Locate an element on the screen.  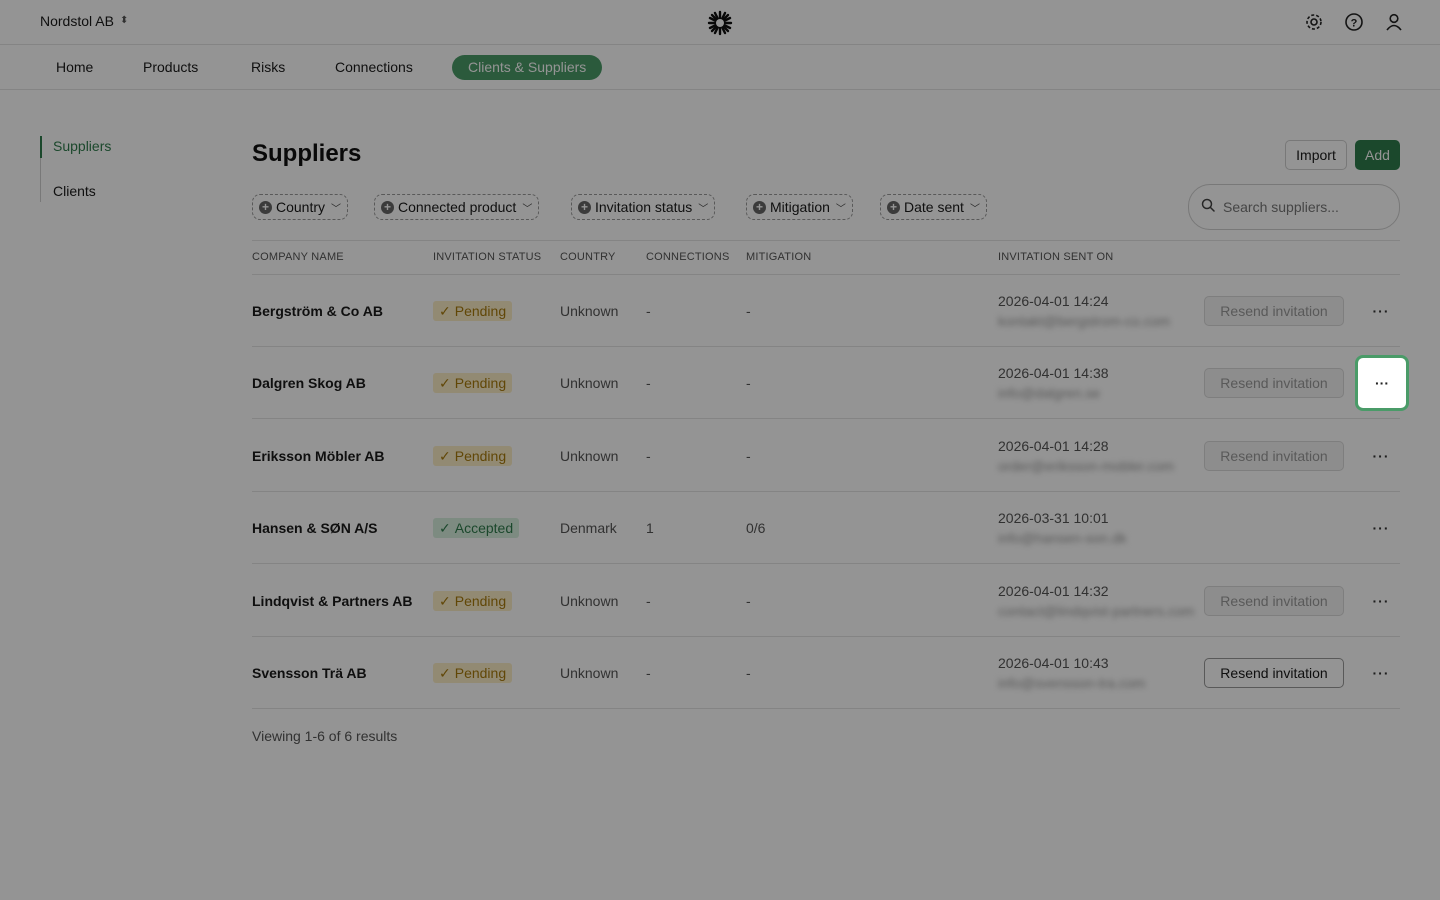
page-title: Suppliers is located at coordinates (307, 153).